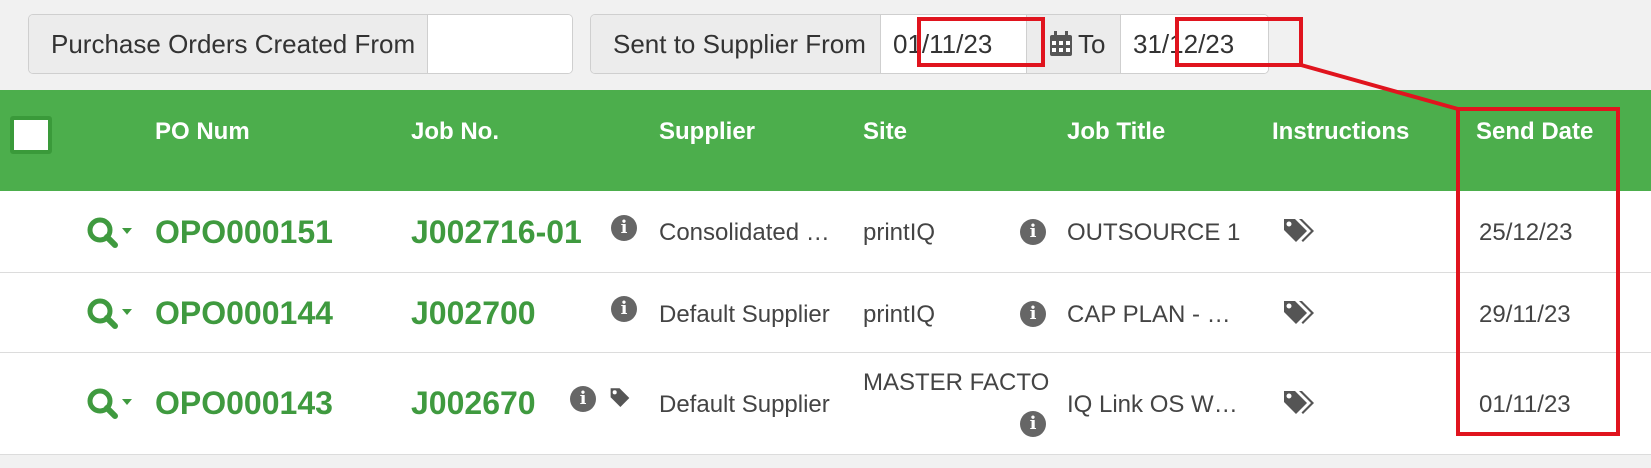  I want to click on calendar-icon, so click(1061, 43).